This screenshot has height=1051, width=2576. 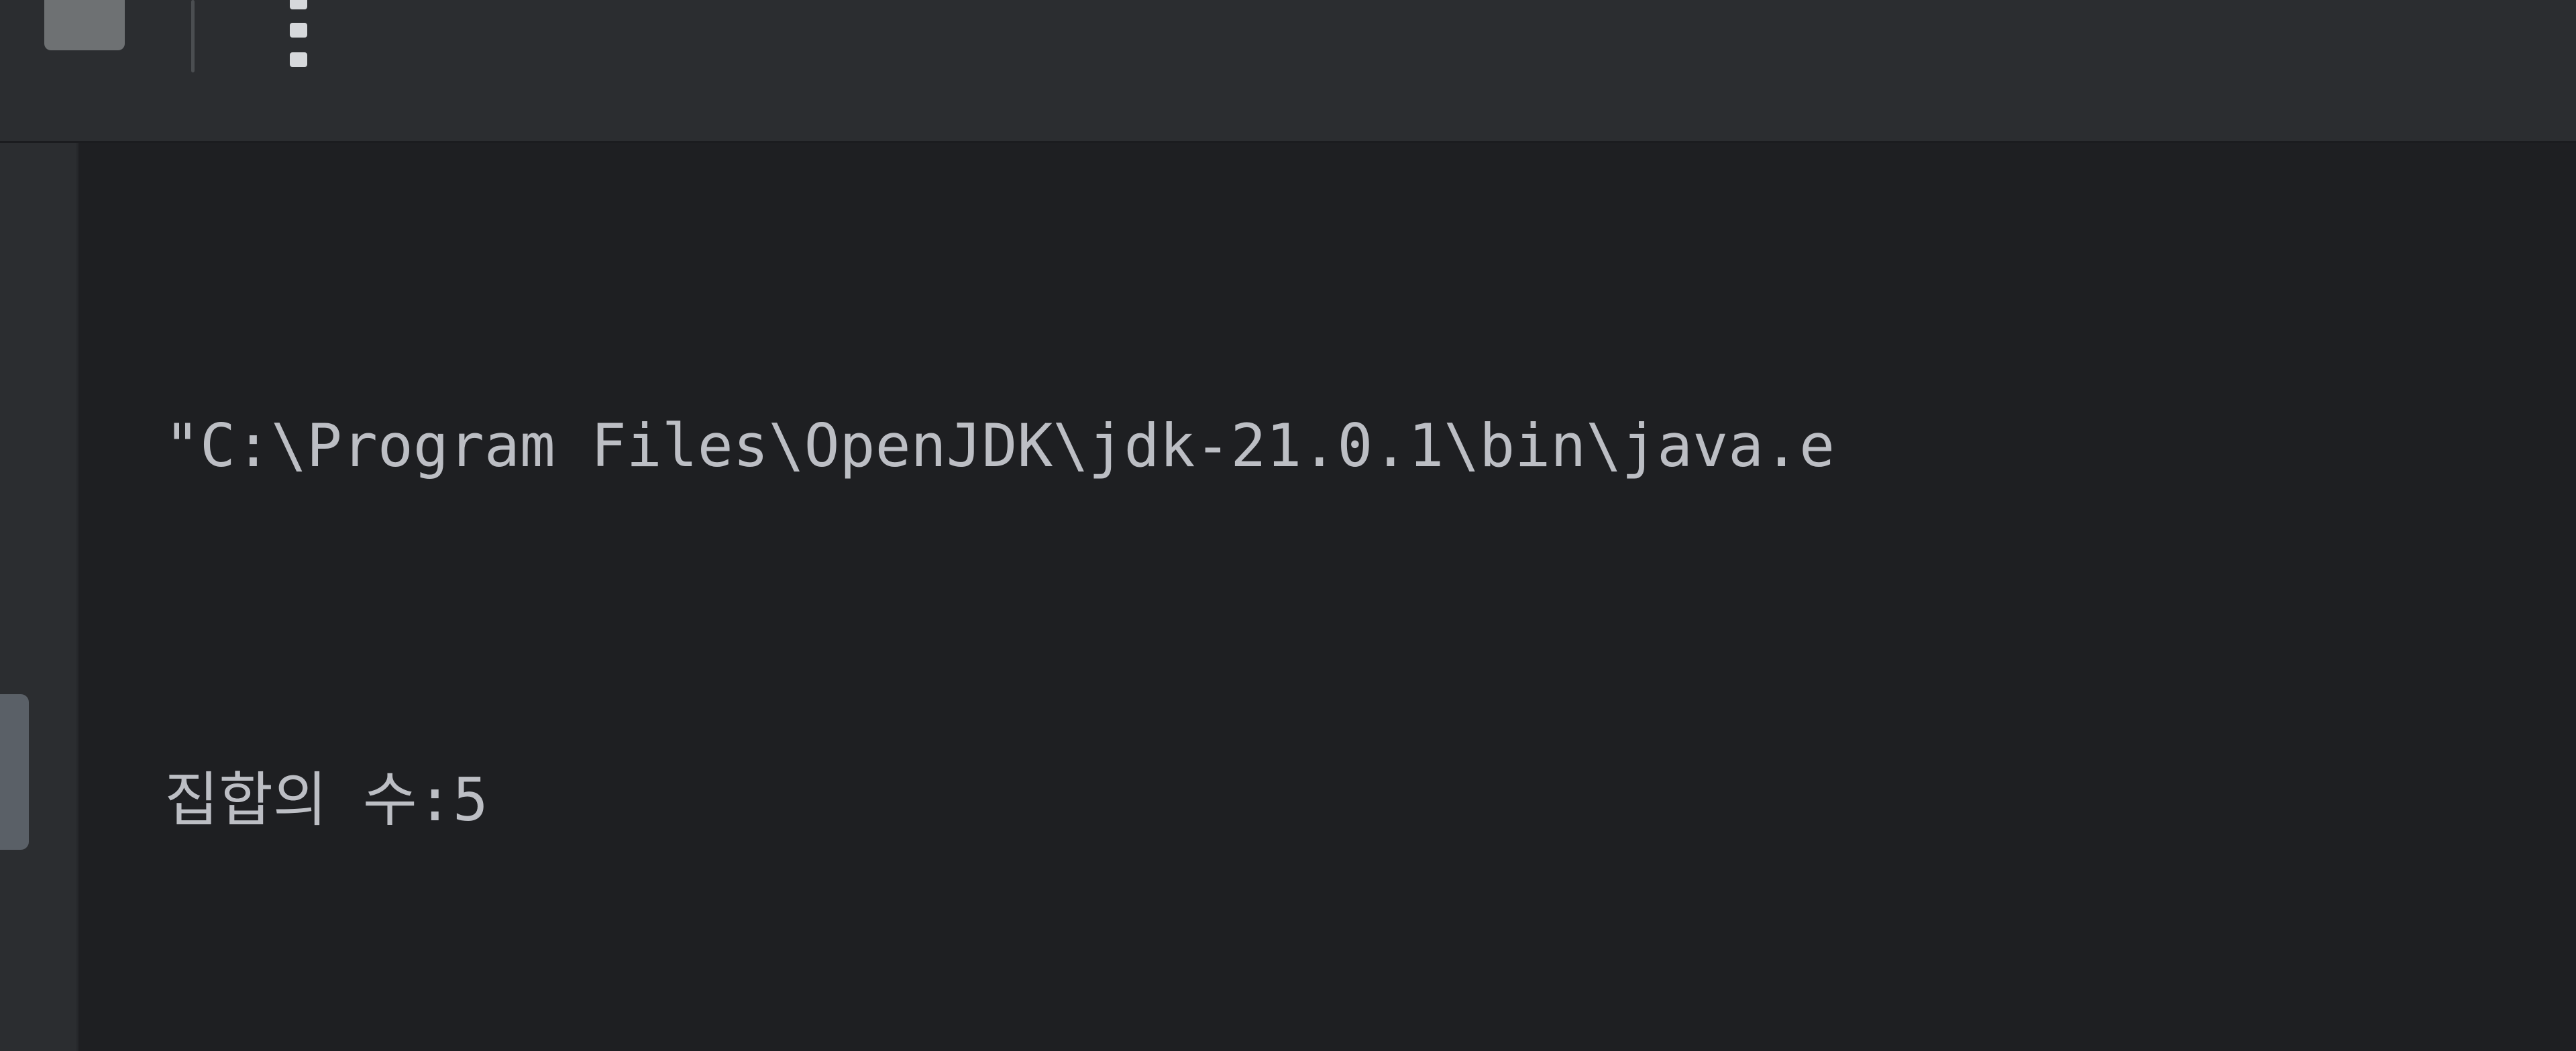 What do you see at coordinates (39, 597) in the screenshot?
I see `console-left-gutter` at bounding box center [39, 597].